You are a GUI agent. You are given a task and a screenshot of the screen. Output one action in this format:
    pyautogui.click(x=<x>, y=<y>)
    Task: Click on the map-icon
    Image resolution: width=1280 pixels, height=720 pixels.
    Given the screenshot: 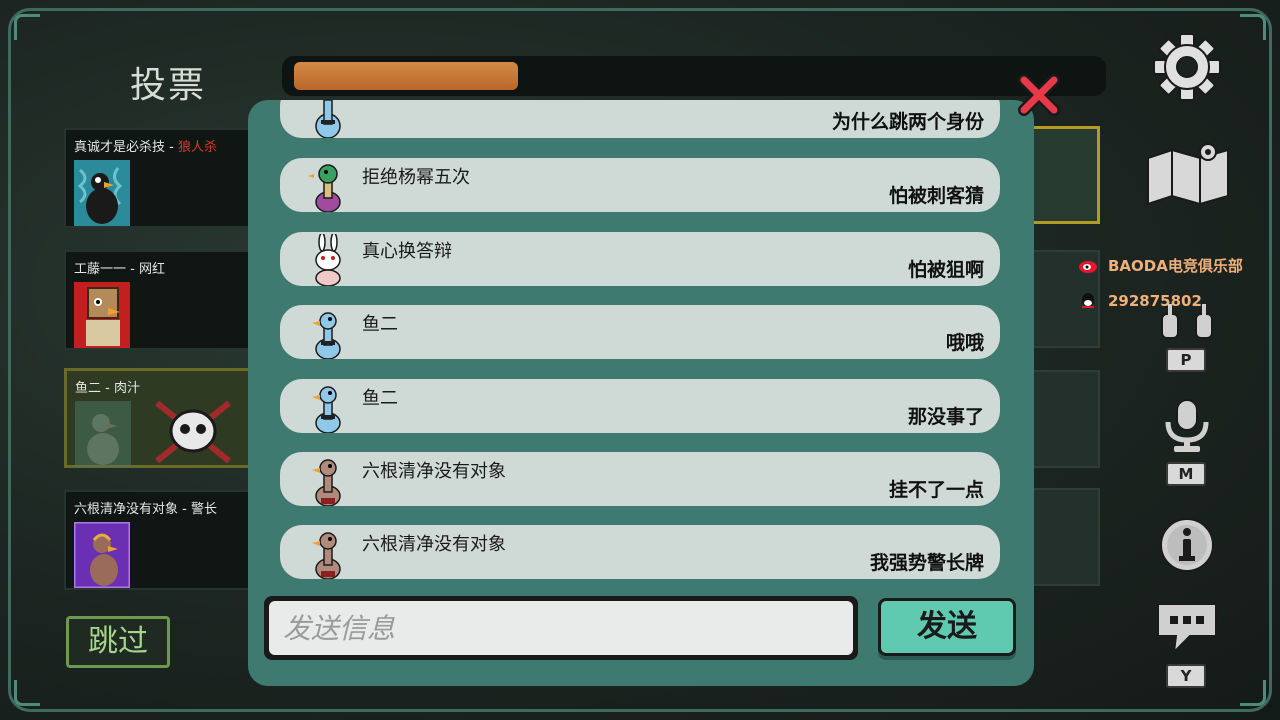 What is the action you would take?
    pyautogui.click(x=1189, y=173)
    